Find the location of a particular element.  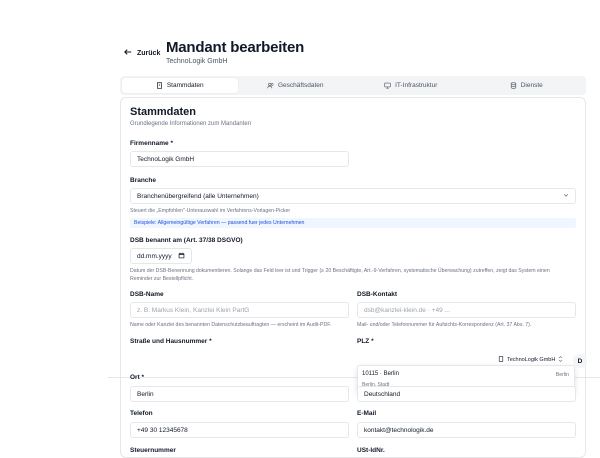

branche-select: Branchenübergreifend (alle Unternehmen) is located at coordinates (353, 196).